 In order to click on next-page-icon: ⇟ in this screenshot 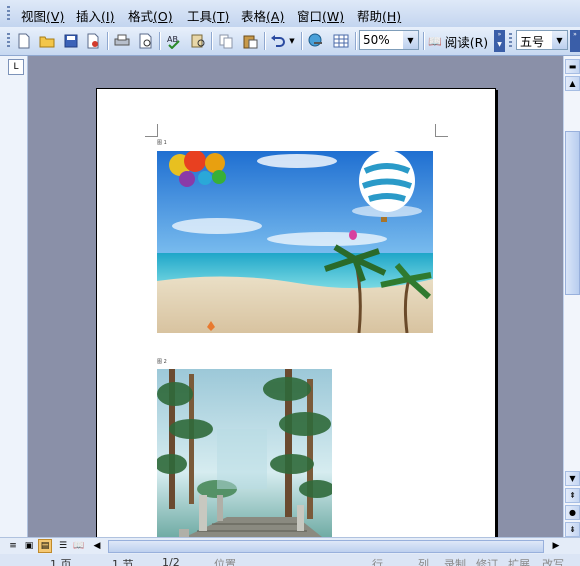, I will do `click(572, 529)`.